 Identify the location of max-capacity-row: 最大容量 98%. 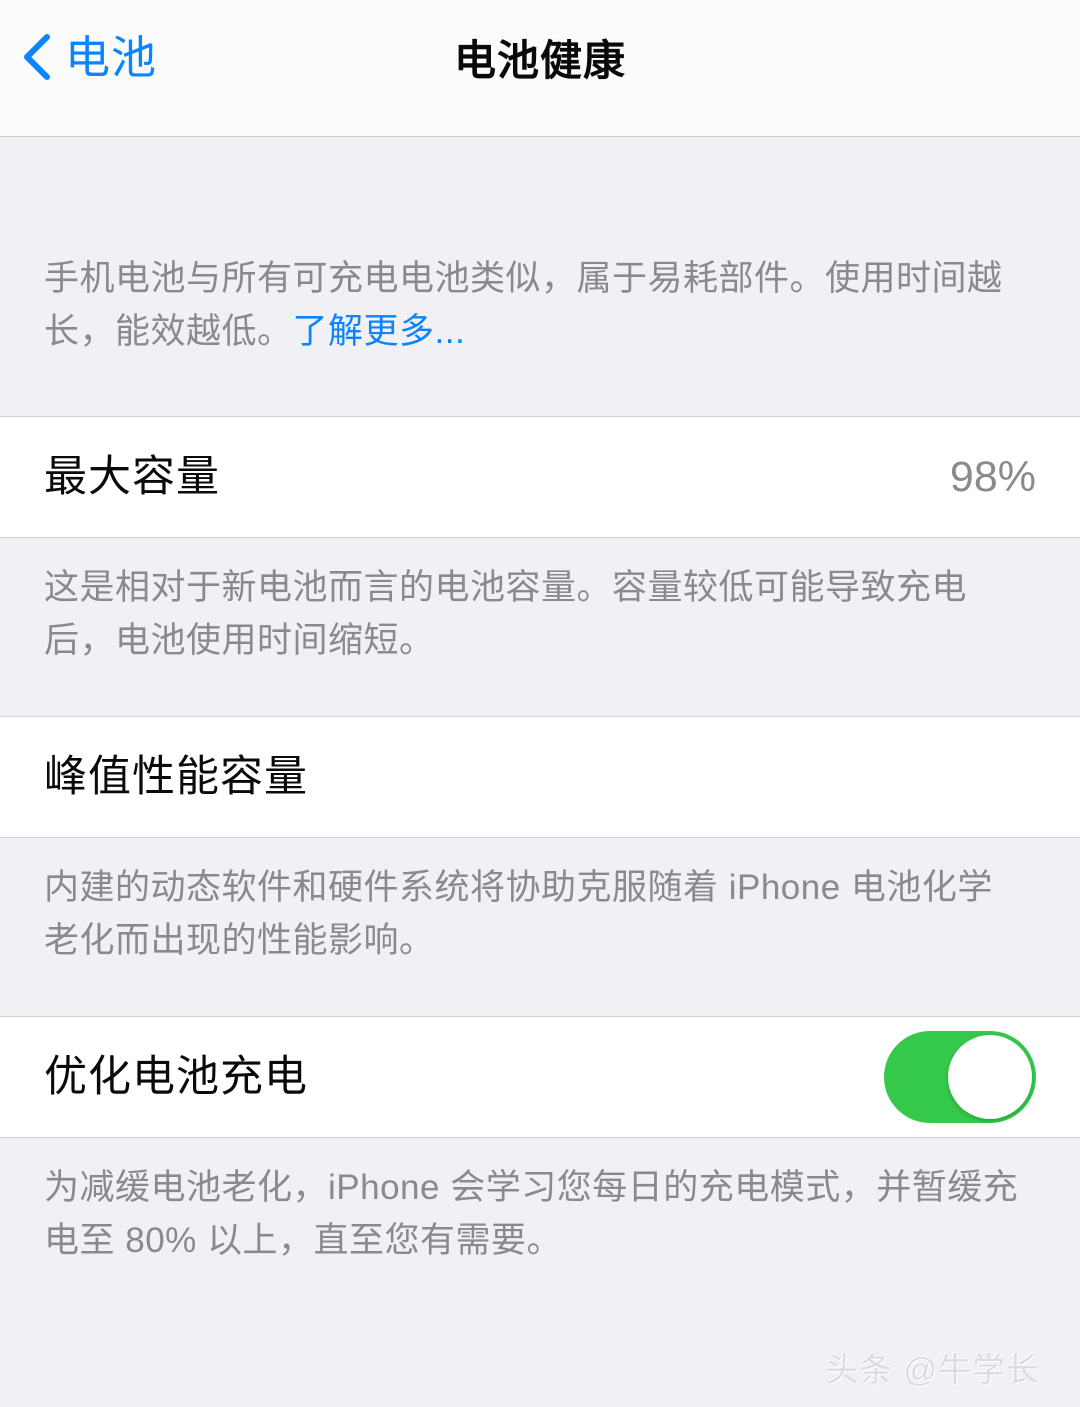
(540, 477).